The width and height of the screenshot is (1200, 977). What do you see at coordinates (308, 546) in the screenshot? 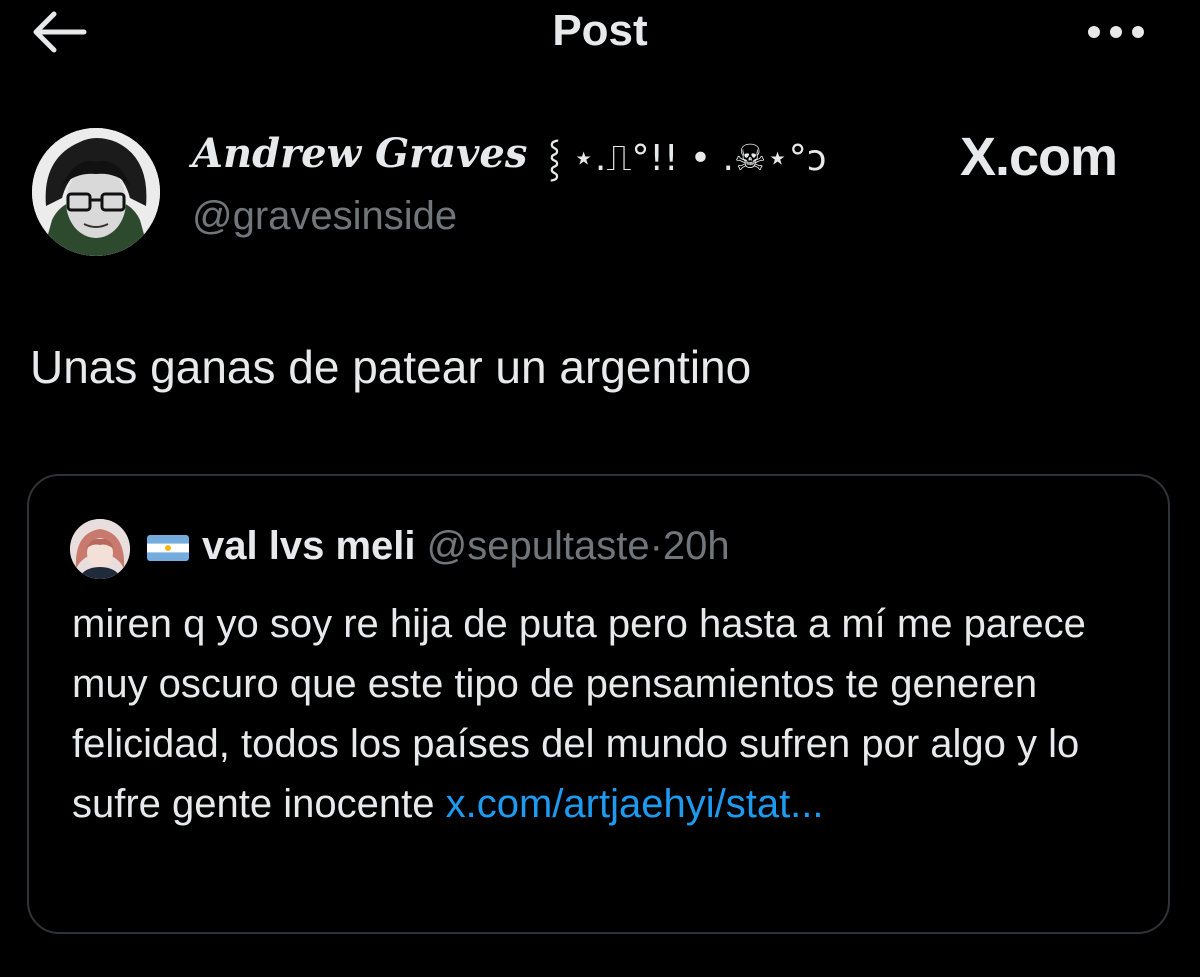
I see `quoted-author-name: val lvs meli` at bounding box center [308, 546].